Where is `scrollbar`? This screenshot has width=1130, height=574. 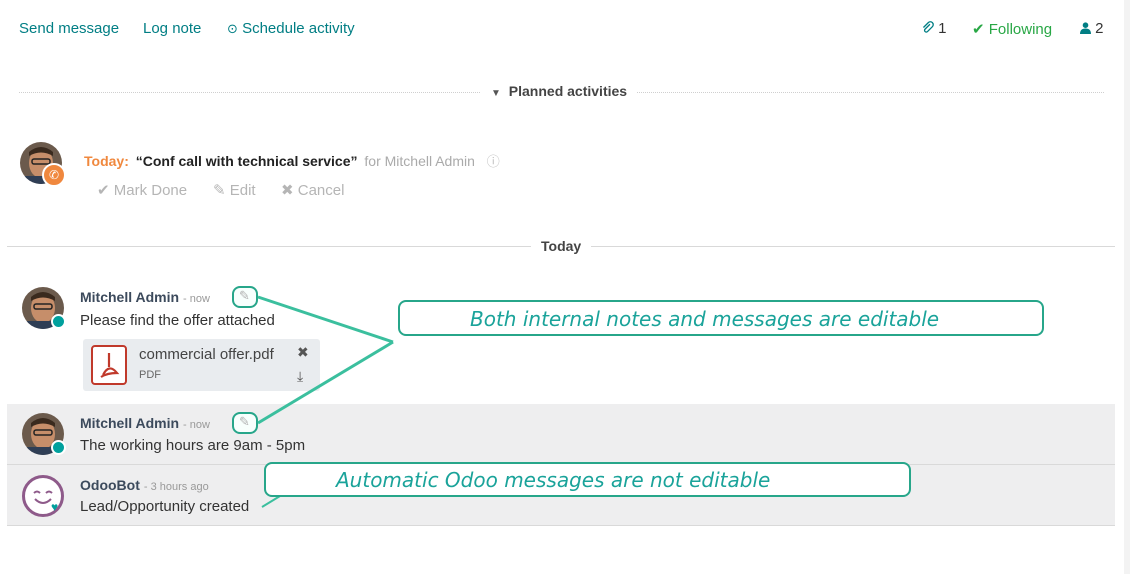 scrollbar is located at coordinates (1127, 287).